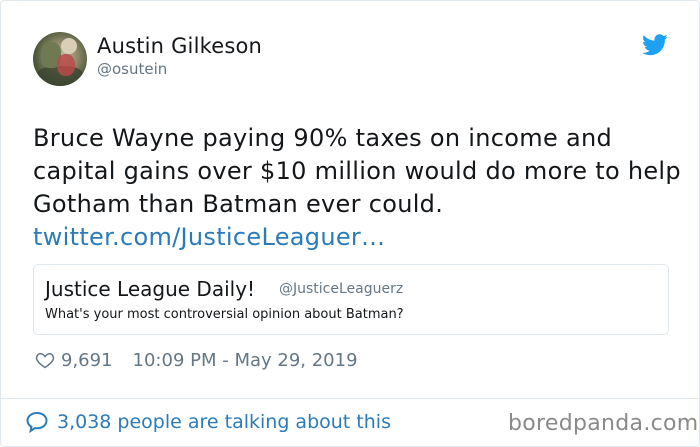  Describe the element at coordinates (150, 289) in the screenshot. I see `quoted-author-name: Justice League Daily!` at that location.